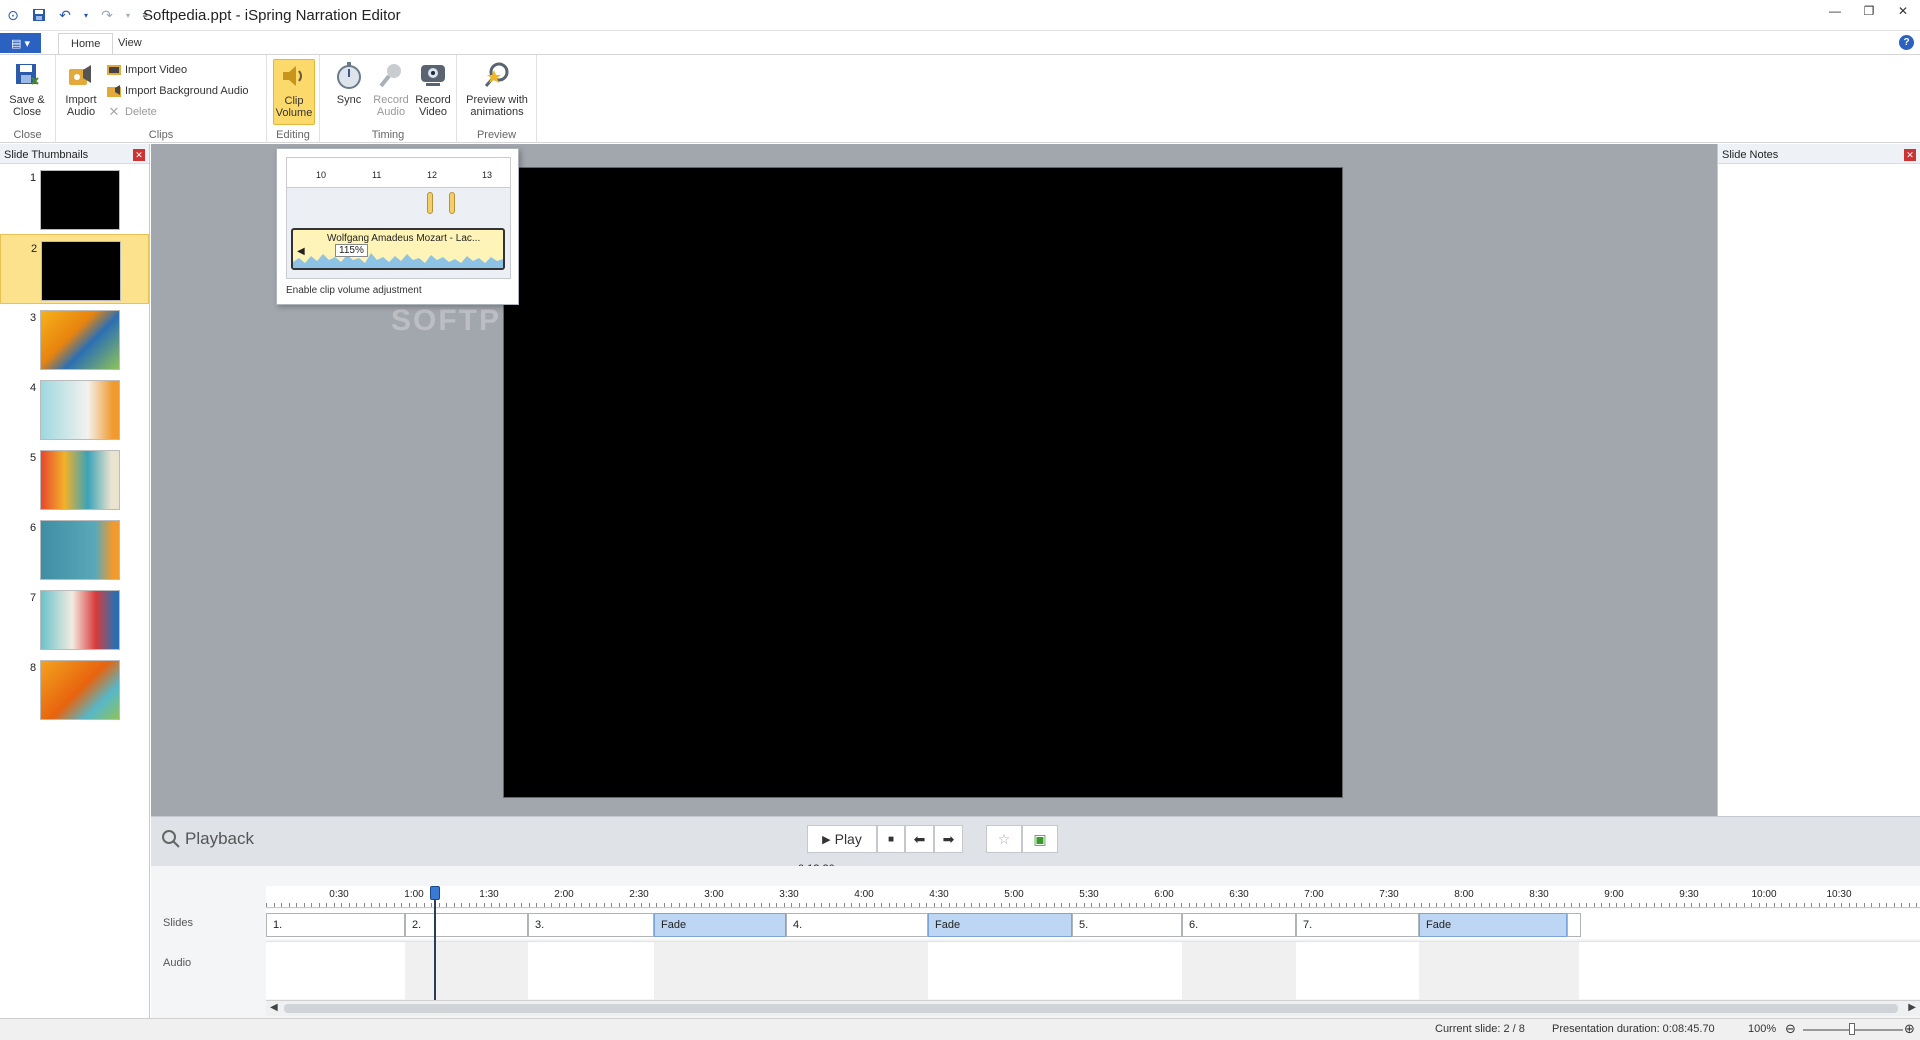 Image resolution: width=1920 pixels, height=1040 pixels. Describe the element at coordinates (128, 15) in the screenshot. I see `redo-dropdown-icon: ▾` at that location.